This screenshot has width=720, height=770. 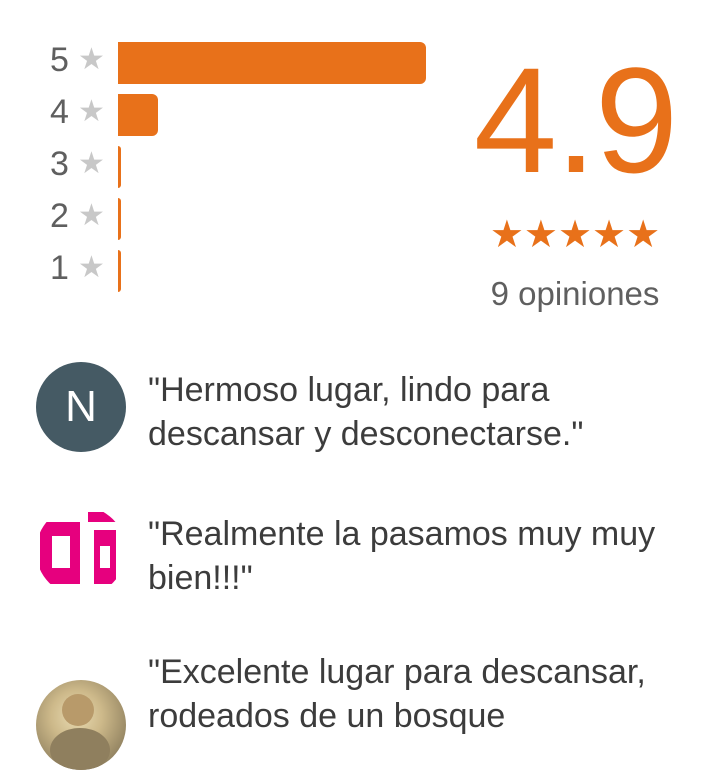 I want to click on rating-stars-icon: ★★★★★, so click(x=575, y=235).